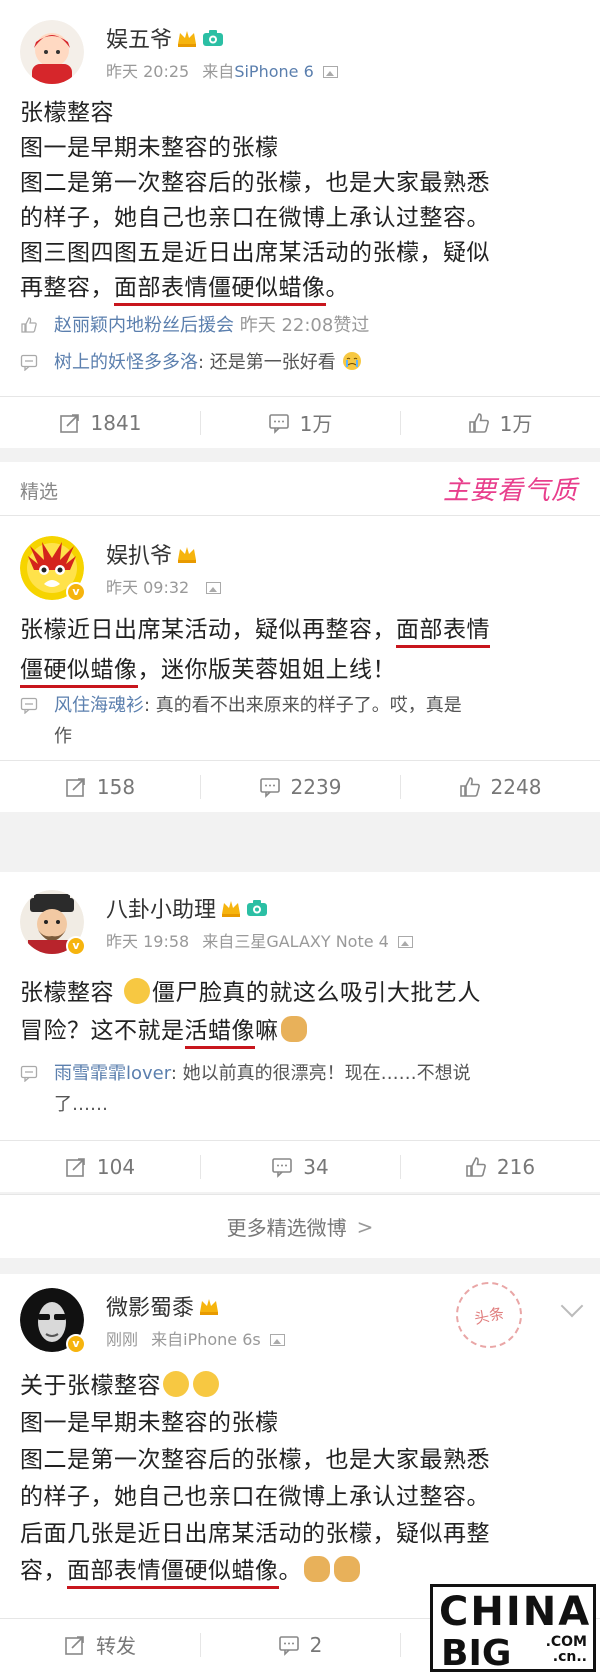 This screenshot has height=1674, width=600. What do you see at coordinates (122, 1339) in the screenshot?
I see `post-time: 刚刚` at bounding box center [122, 1339].